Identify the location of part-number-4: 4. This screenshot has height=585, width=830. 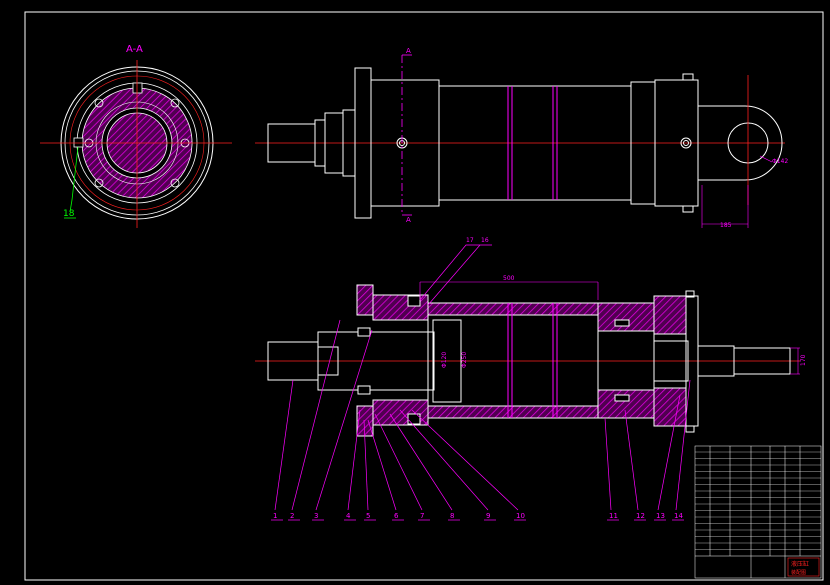
(348, 516).